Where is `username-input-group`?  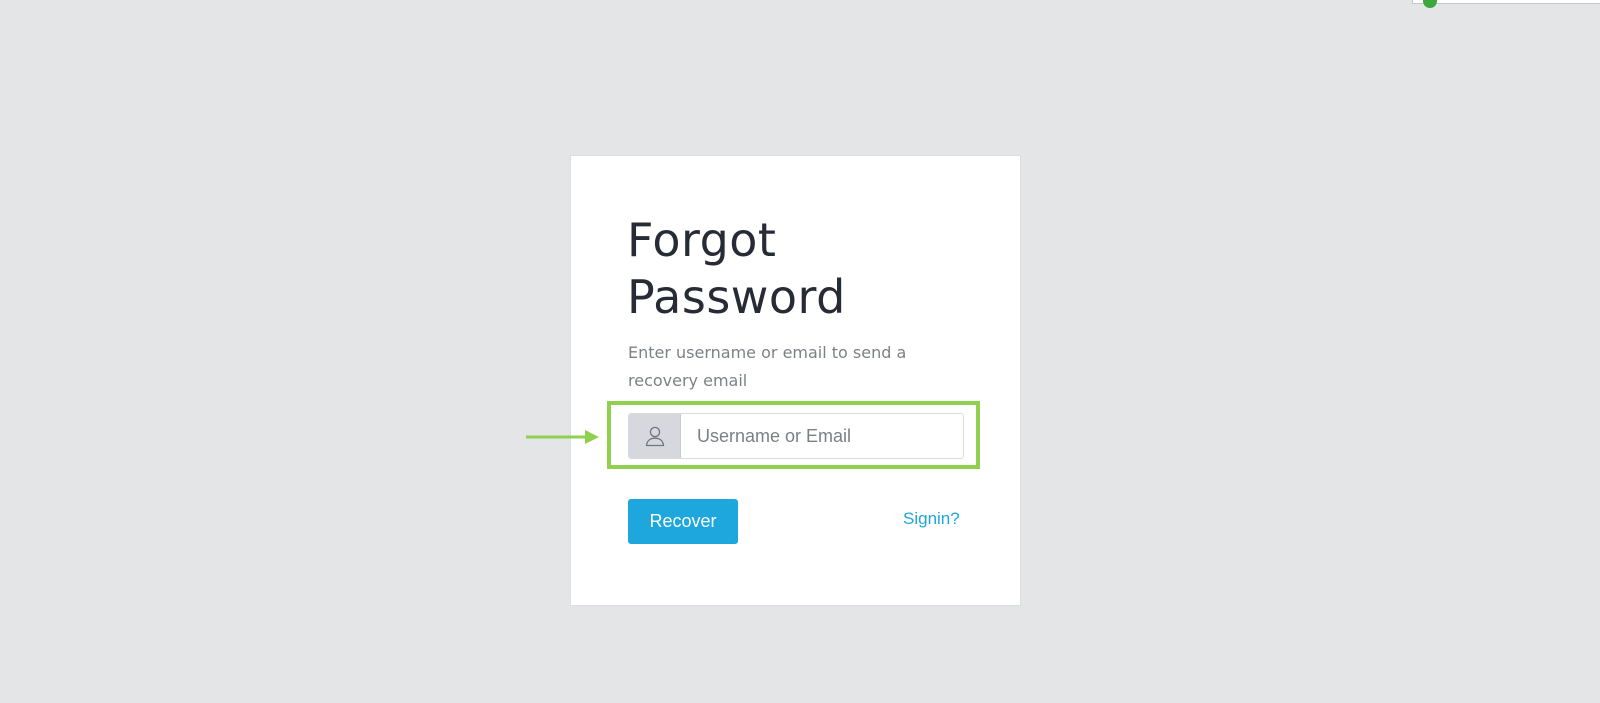 username-input-group is located at coordinates (796, 436).